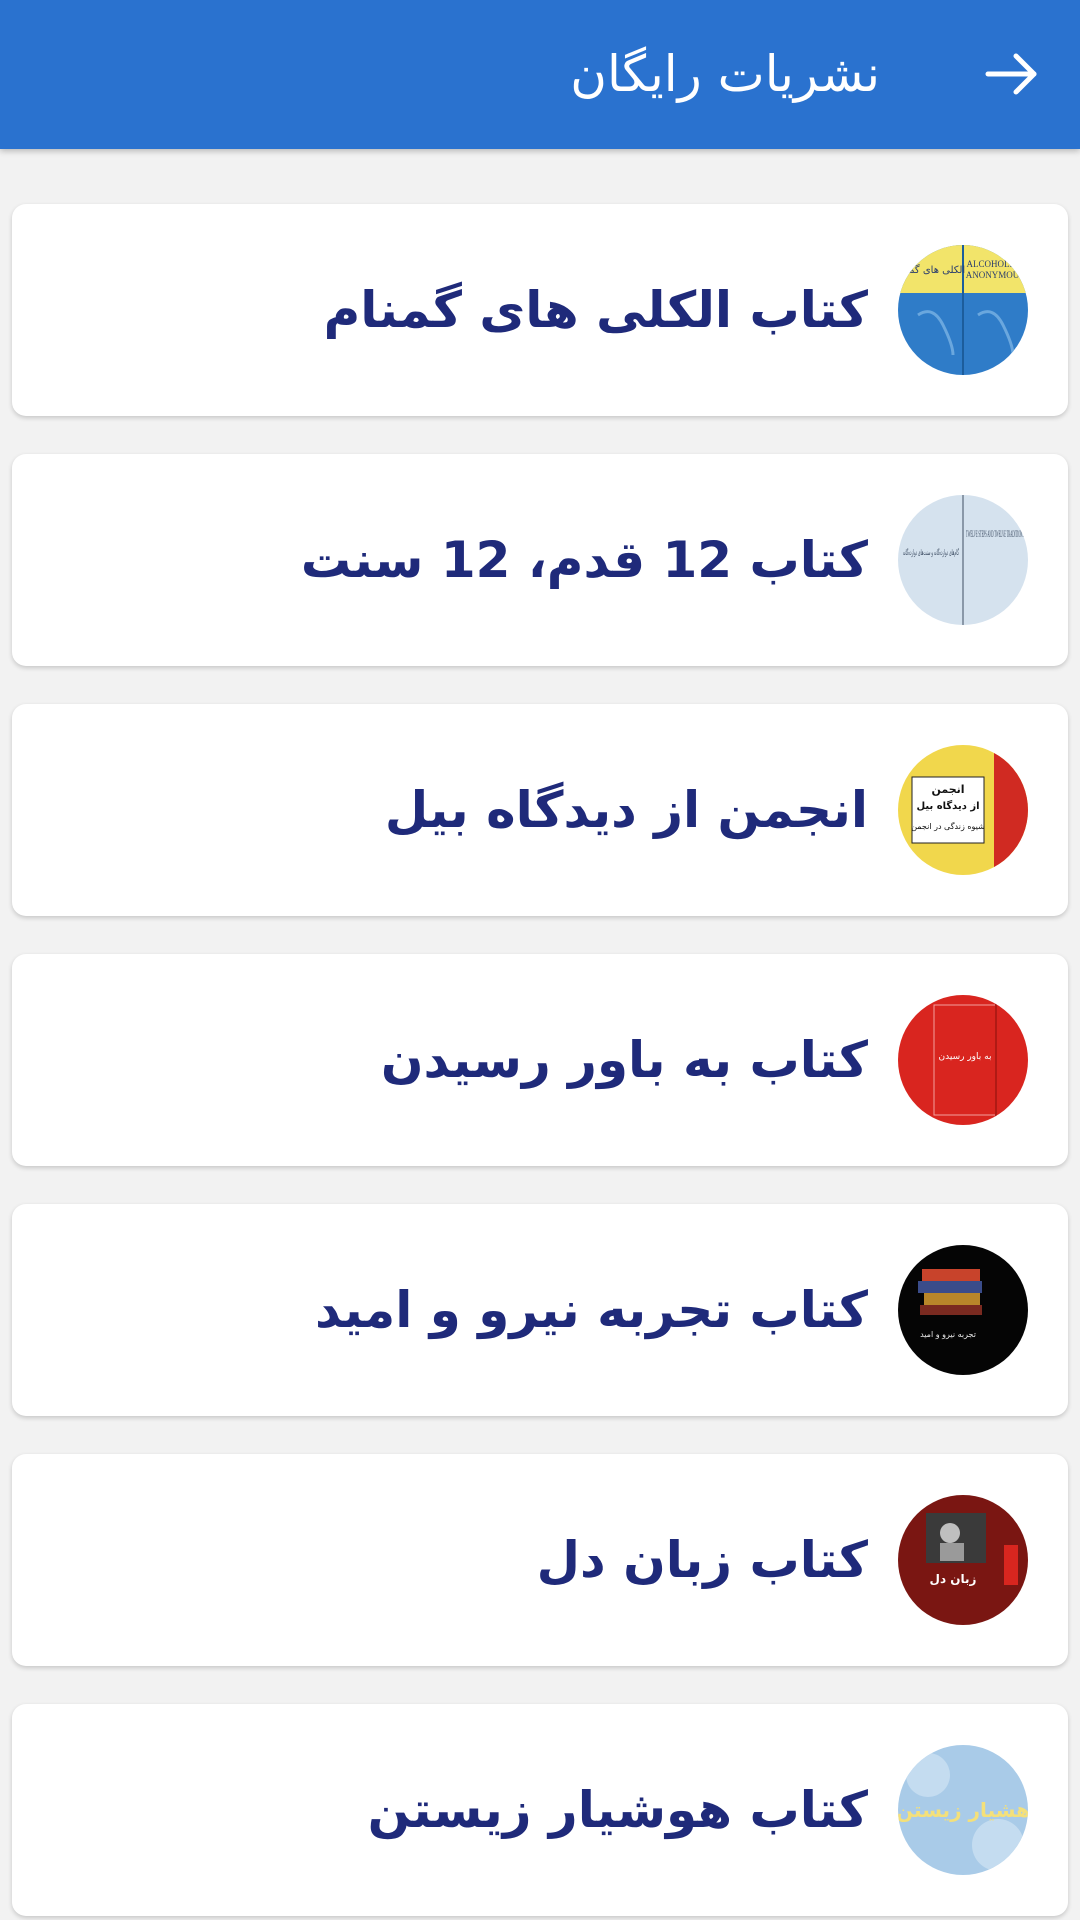 This screenshot has width=1080, height=1920. I want to click on book-cover-thumbnail: به باور رسیدن, so click(963, 1060).